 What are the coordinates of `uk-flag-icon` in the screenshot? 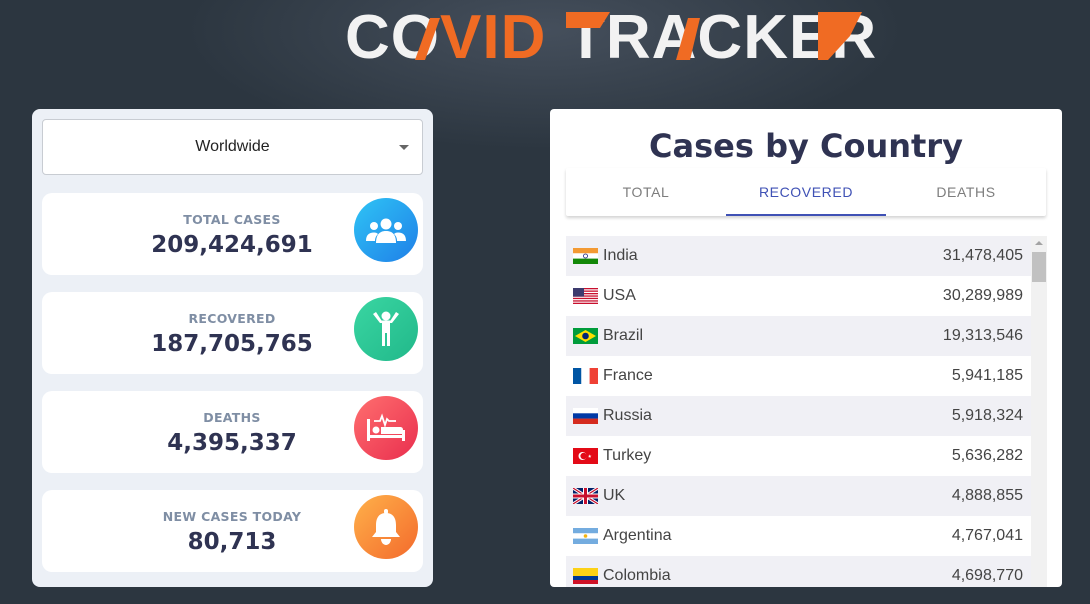 It's located at (585, 496).